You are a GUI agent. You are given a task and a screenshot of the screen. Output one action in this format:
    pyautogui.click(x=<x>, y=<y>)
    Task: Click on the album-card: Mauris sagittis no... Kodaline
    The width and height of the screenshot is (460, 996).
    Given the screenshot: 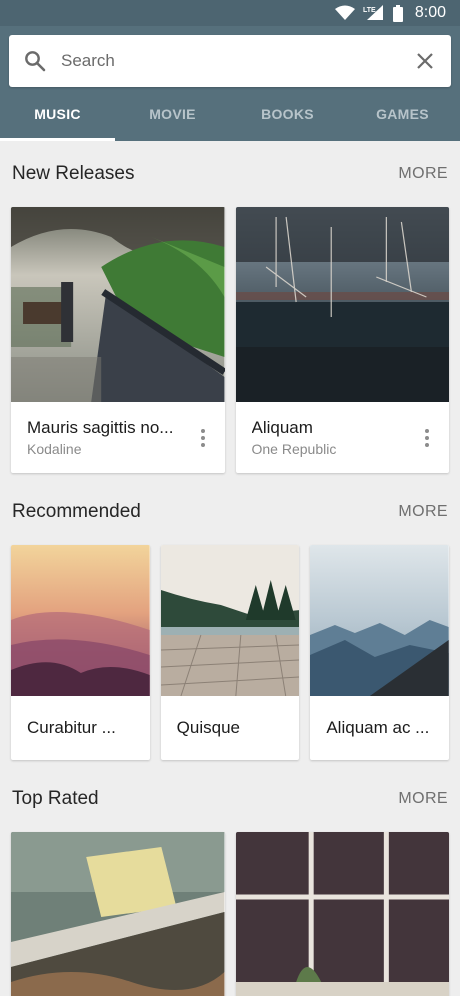 What is the action you would take?
    pyautogui.click(x=118, y=340)
    